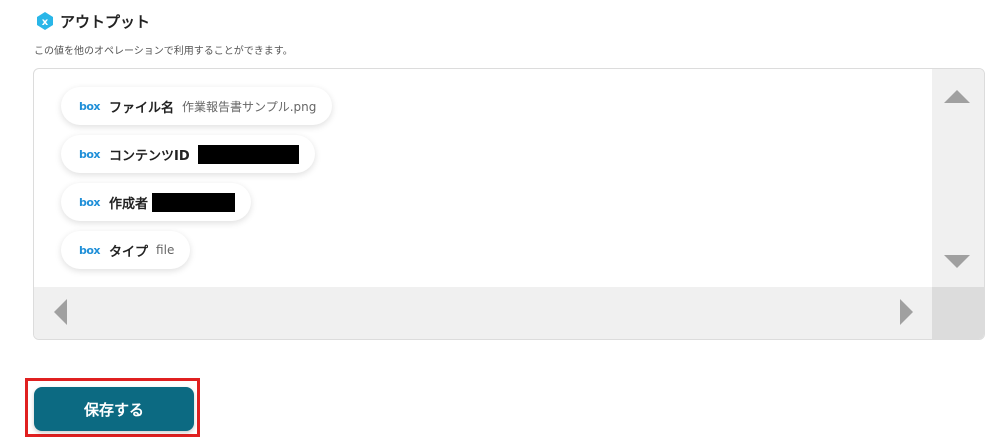 The height and width of the screenshot is (447, 985). I want to click on save-button: 保存する, so click(114, 409).